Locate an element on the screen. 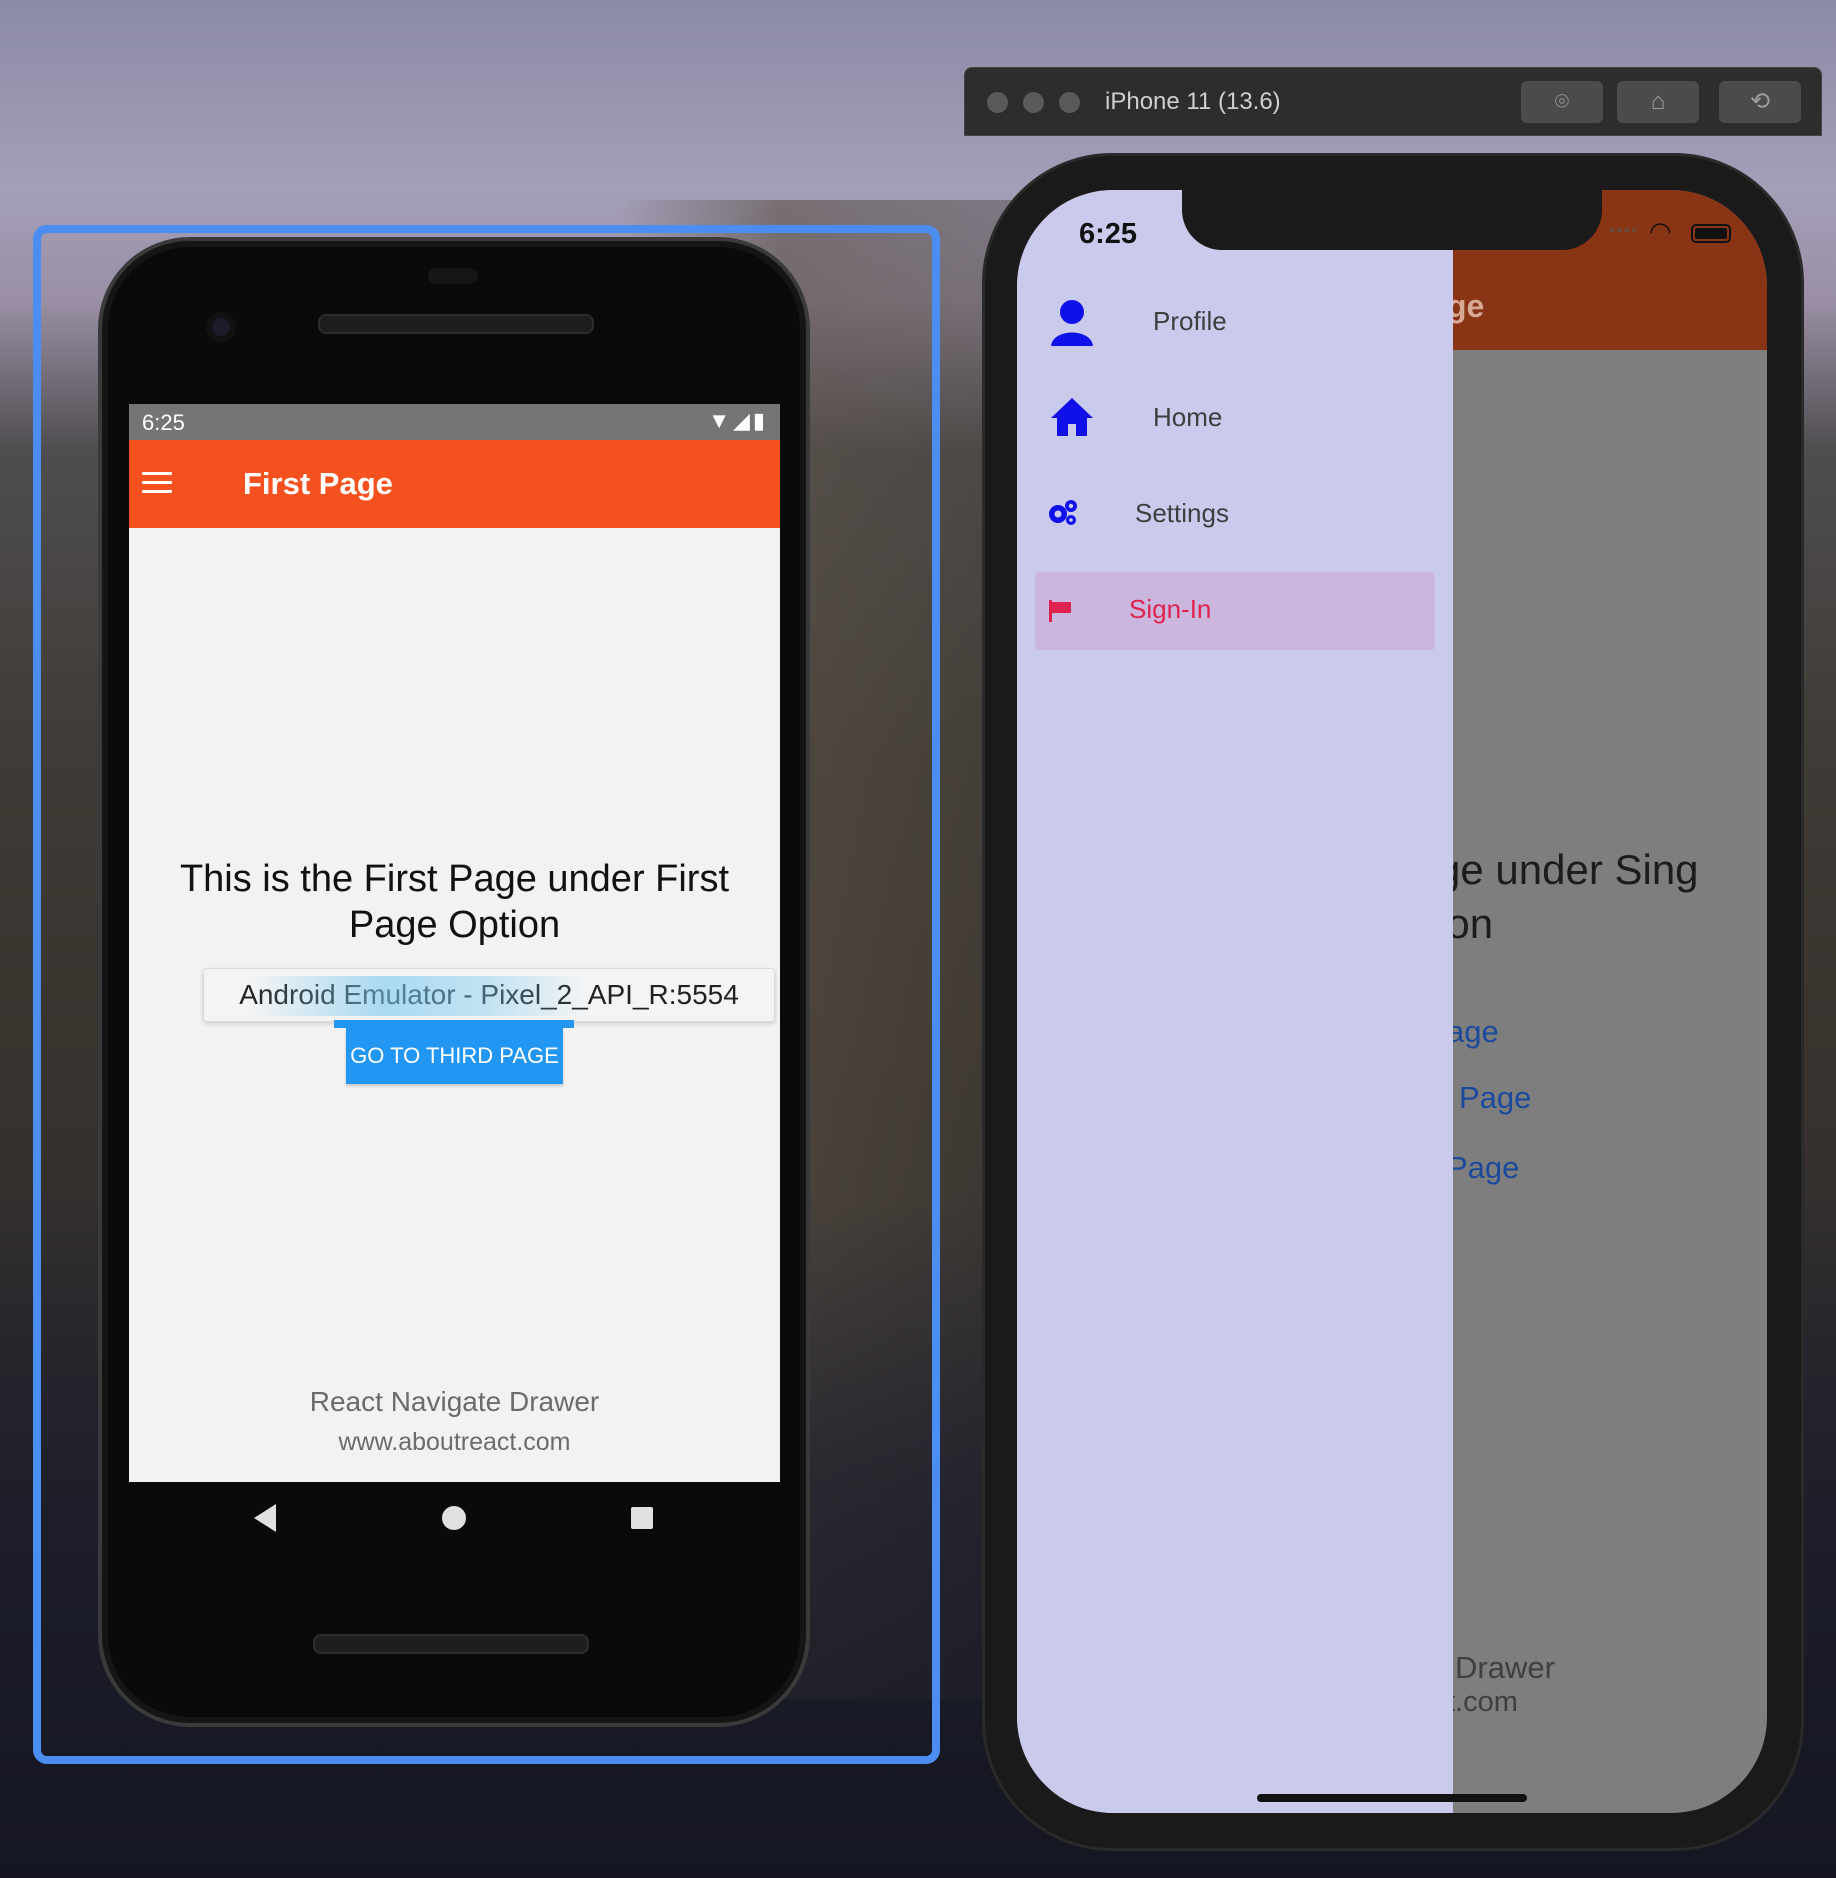 Image resolution: width=1836 pixels, height=1878 pixels. page-title: First Page is located at coordinates (318, 483).